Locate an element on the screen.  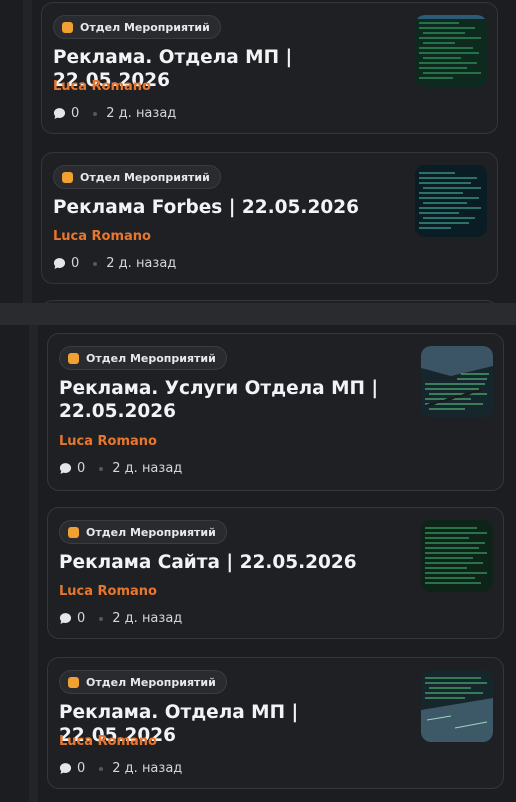
split-divider is located at coordinates (258, 314).